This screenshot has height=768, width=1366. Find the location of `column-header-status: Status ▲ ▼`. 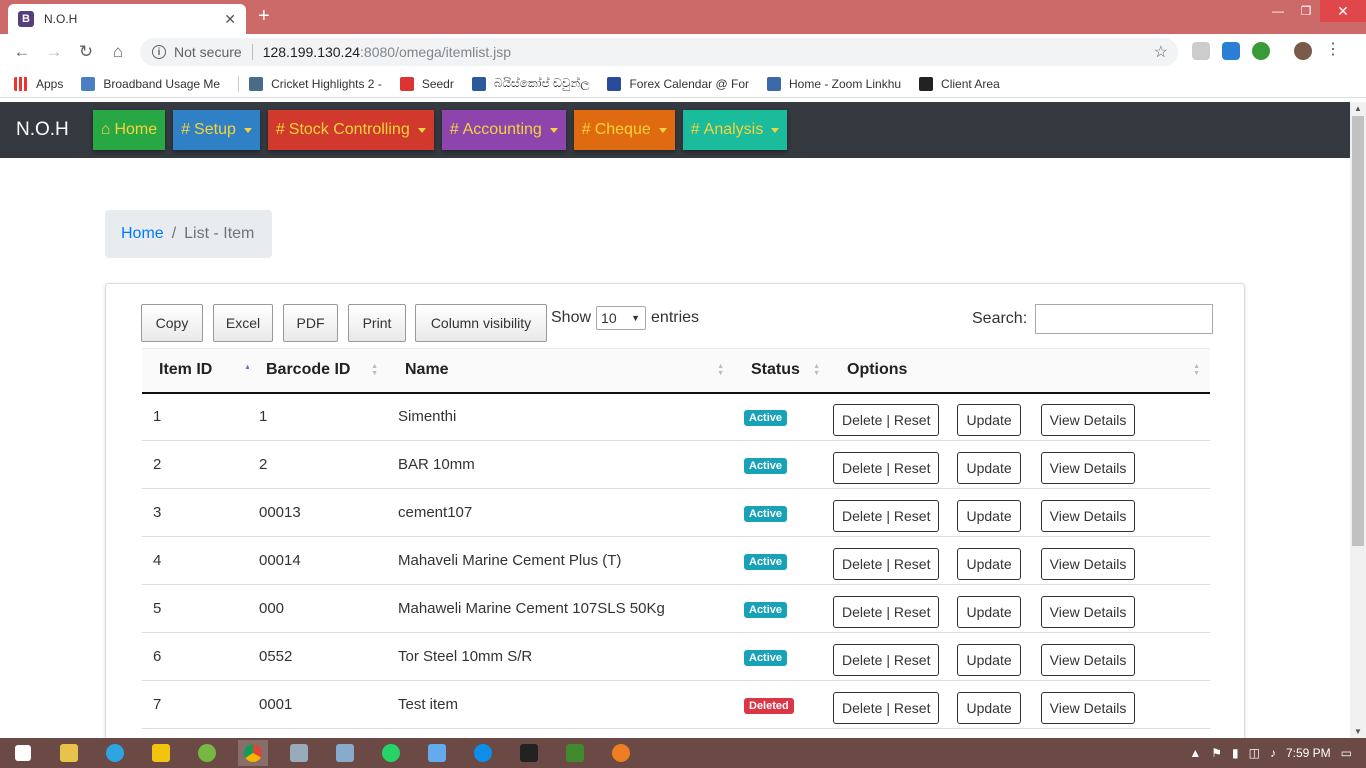

column-header-status: Status ▲ ▼ is located at coordinates (782, 371).